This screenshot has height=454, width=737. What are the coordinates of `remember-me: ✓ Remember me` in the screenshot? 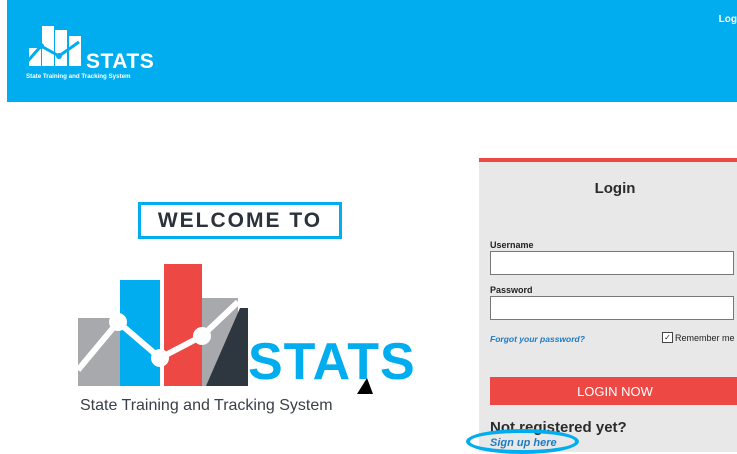 It's located at (698, 337).